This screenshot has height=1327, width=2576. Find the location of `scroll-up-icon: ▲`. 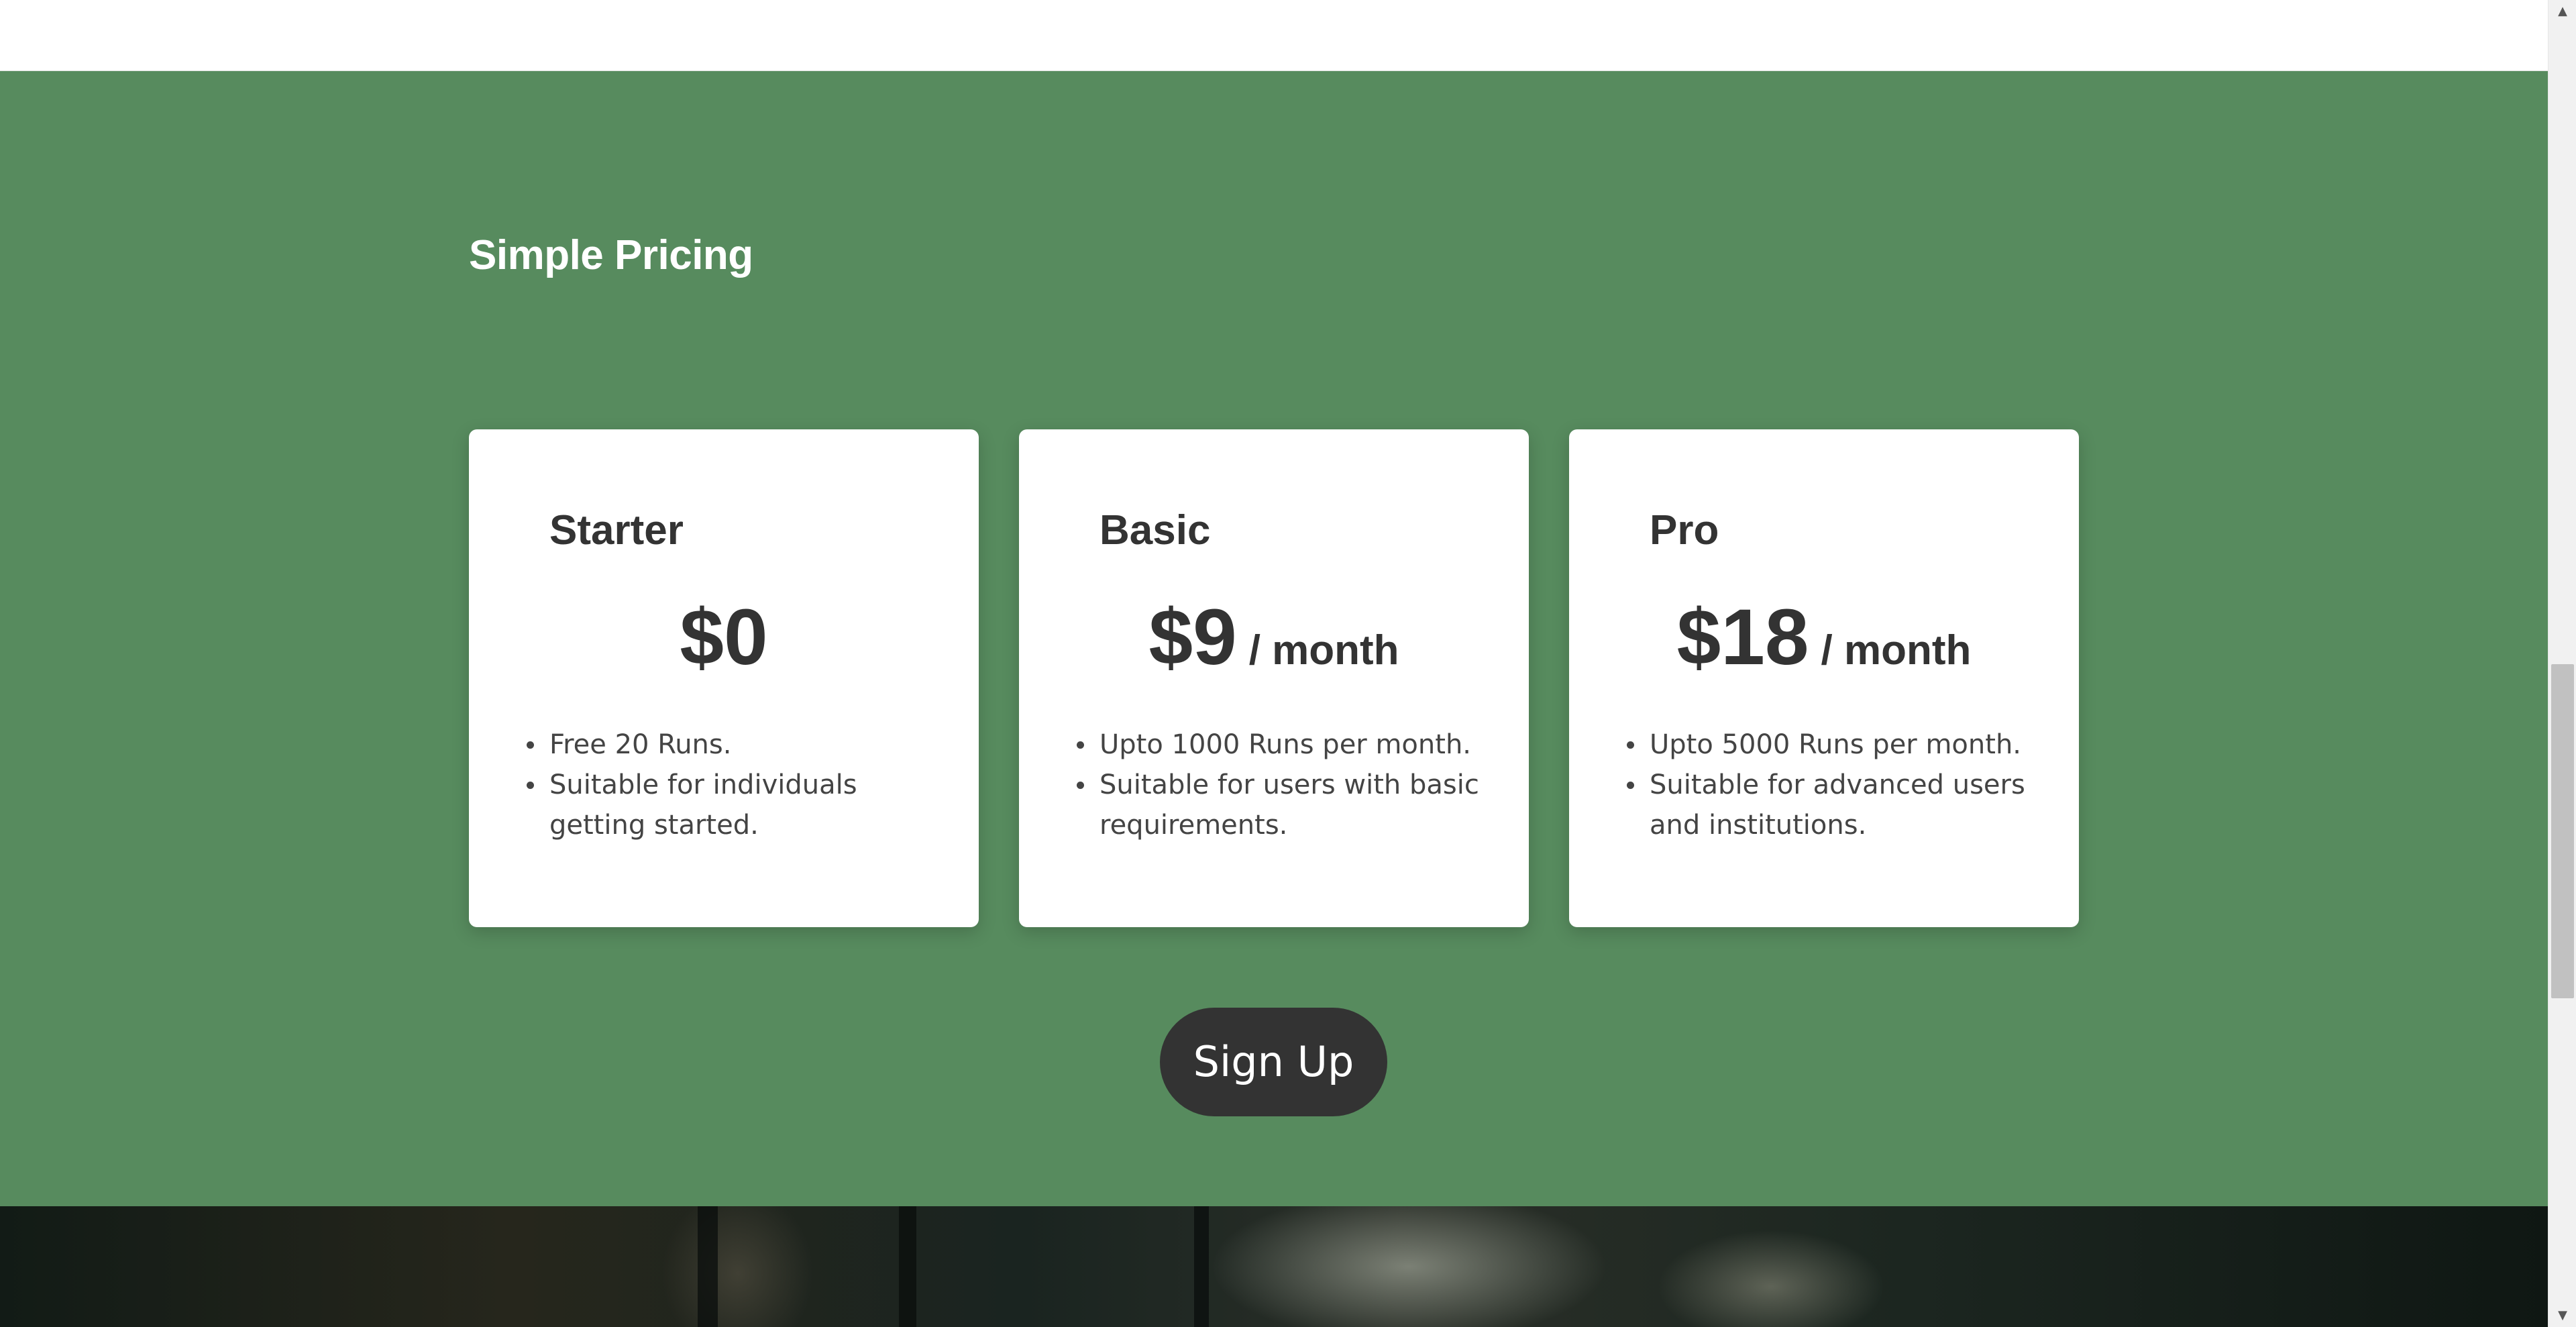

scroll-up-icon: ▲ is located at coordinates (2562, 11).